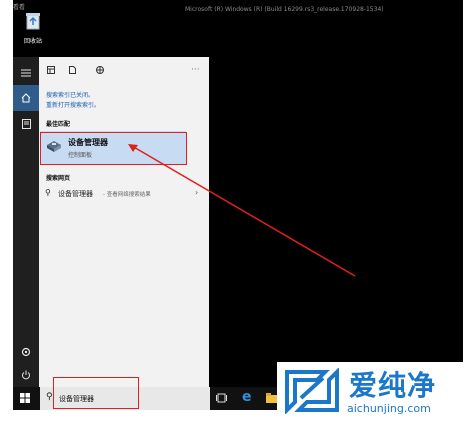 The width and height of the screenshot is (475, 423). What do you see at coordinates (389, 408) in the screenshot?
I see `watermark-url: aichunjing.com` at bounding box center [389, 408].